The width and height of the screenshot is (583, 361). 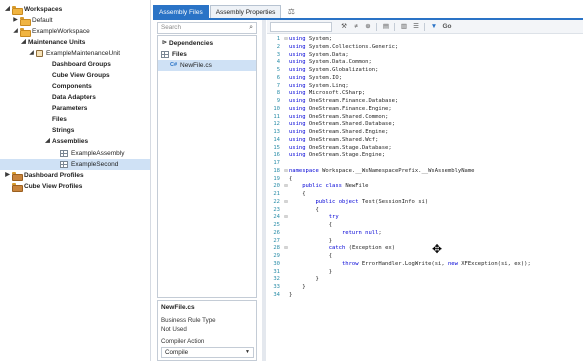 I want to click on replace-icon: ≠, so click(x=356, y=27).